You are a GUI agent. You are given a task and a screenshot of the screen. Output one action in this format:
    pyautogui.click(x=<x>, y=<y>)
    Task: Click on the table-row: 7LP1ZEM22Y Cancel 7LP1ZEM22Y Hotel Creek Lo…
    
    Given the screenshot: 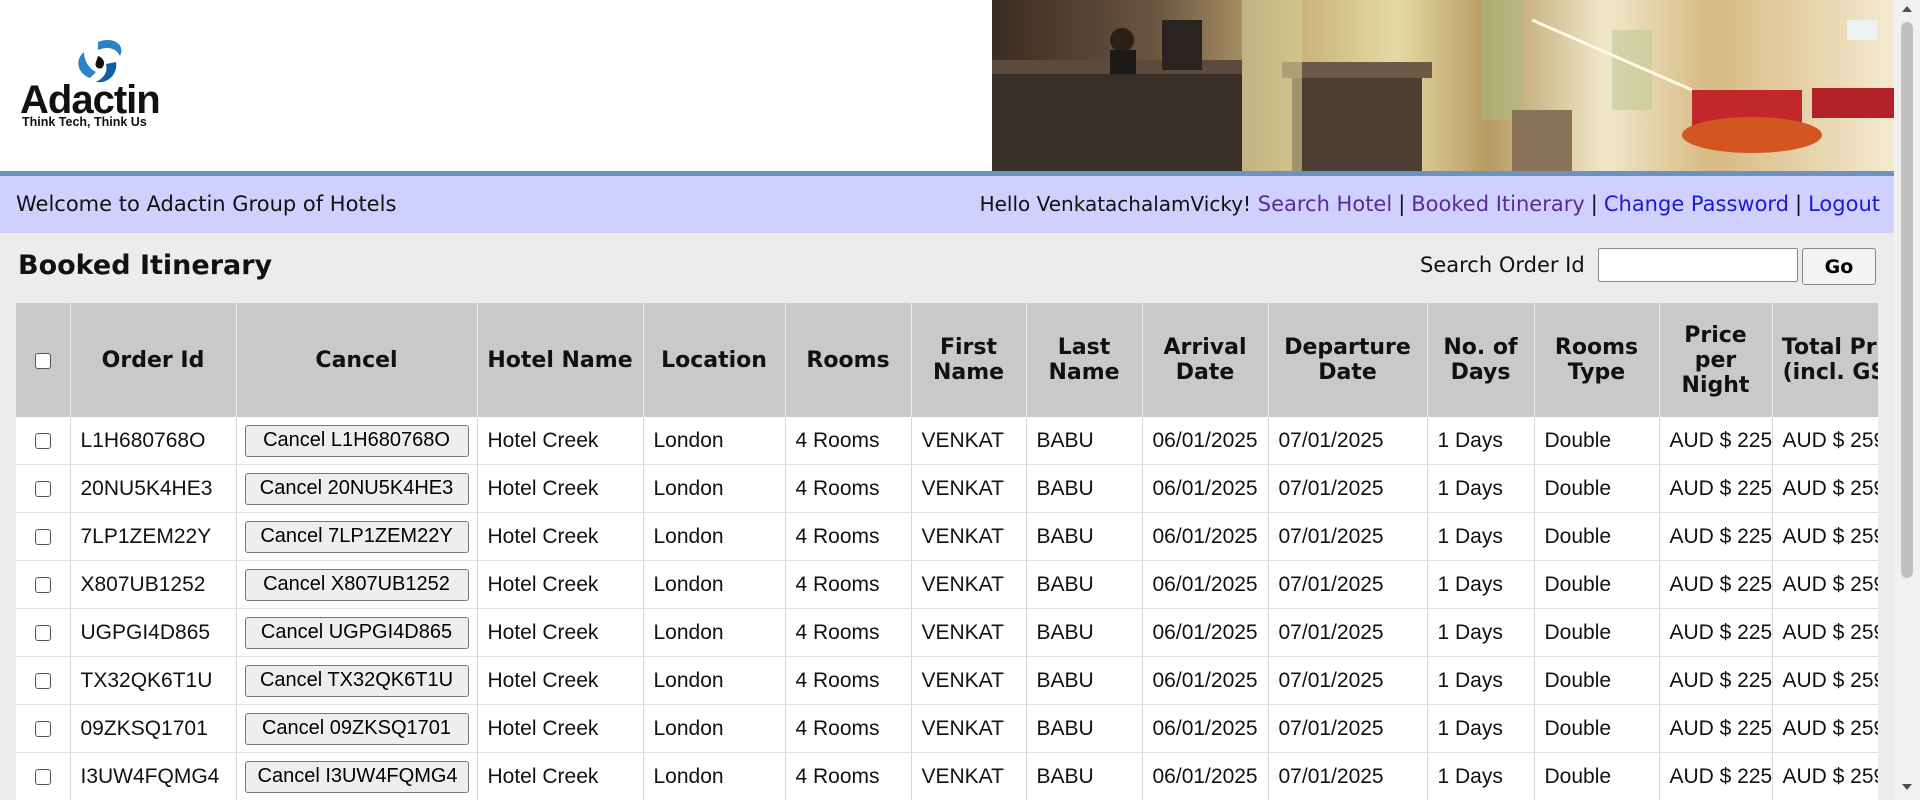 What is the action you would take?
    pyautogui.click(x=947, y=536)
    